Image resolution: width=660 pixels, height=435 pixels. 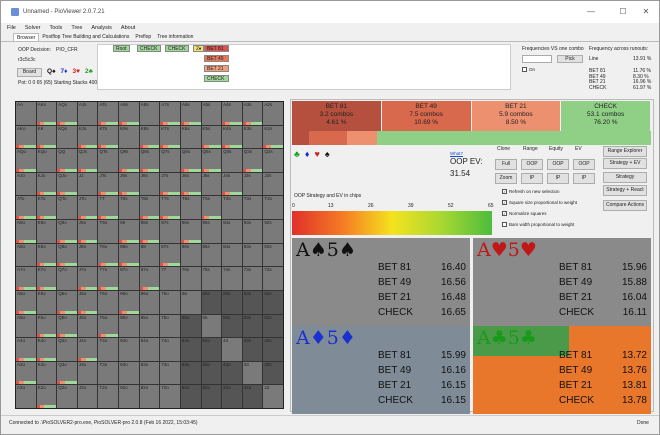 What do you see at coordinates (170, 160) in the screenshot?
I see `hand-cell: Q7s` at bounding box center [170, 160].